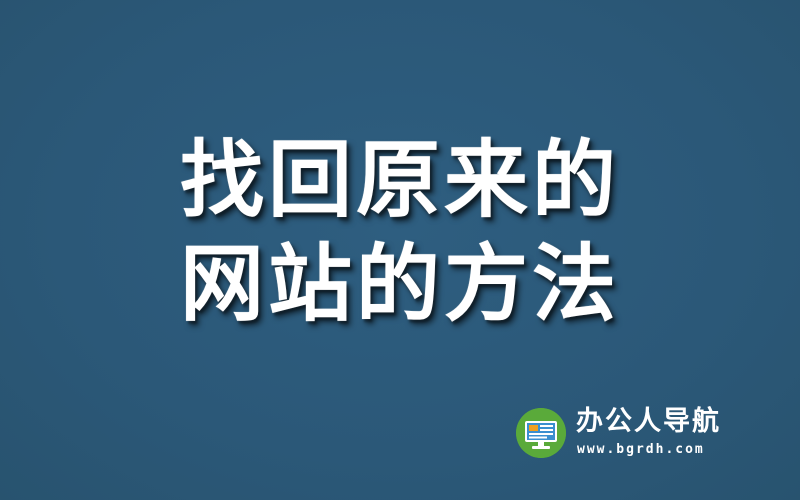  I want to click on brand-watermark: 办公人导航 www.bgrdh.com, so click(636, 434).